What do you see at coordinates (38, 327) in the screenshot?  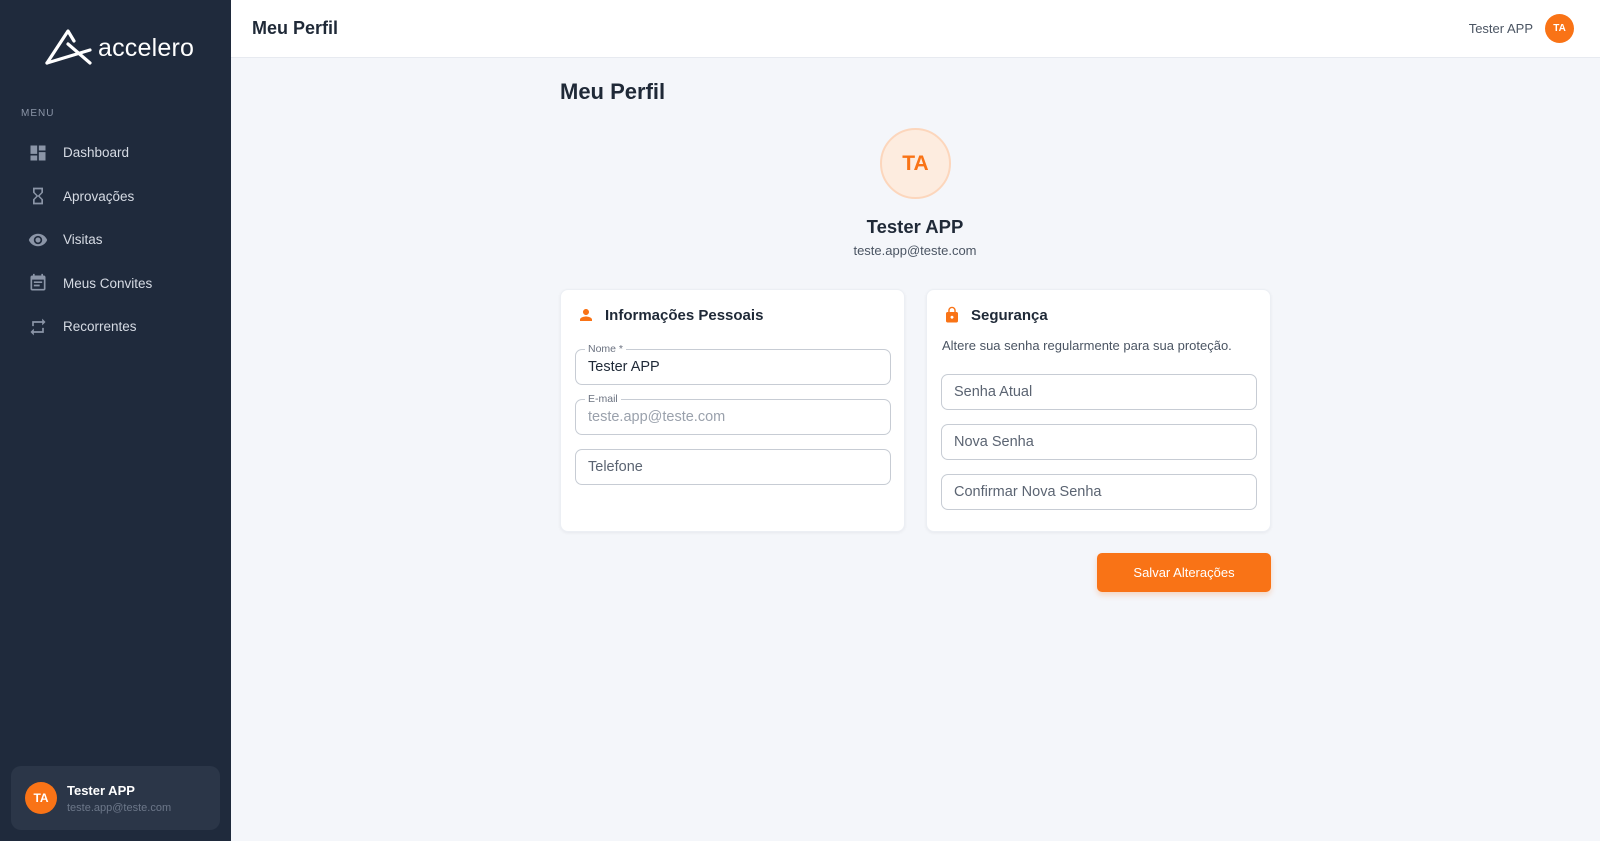 I see `repeat-icon` at bounding box center [38, 327].